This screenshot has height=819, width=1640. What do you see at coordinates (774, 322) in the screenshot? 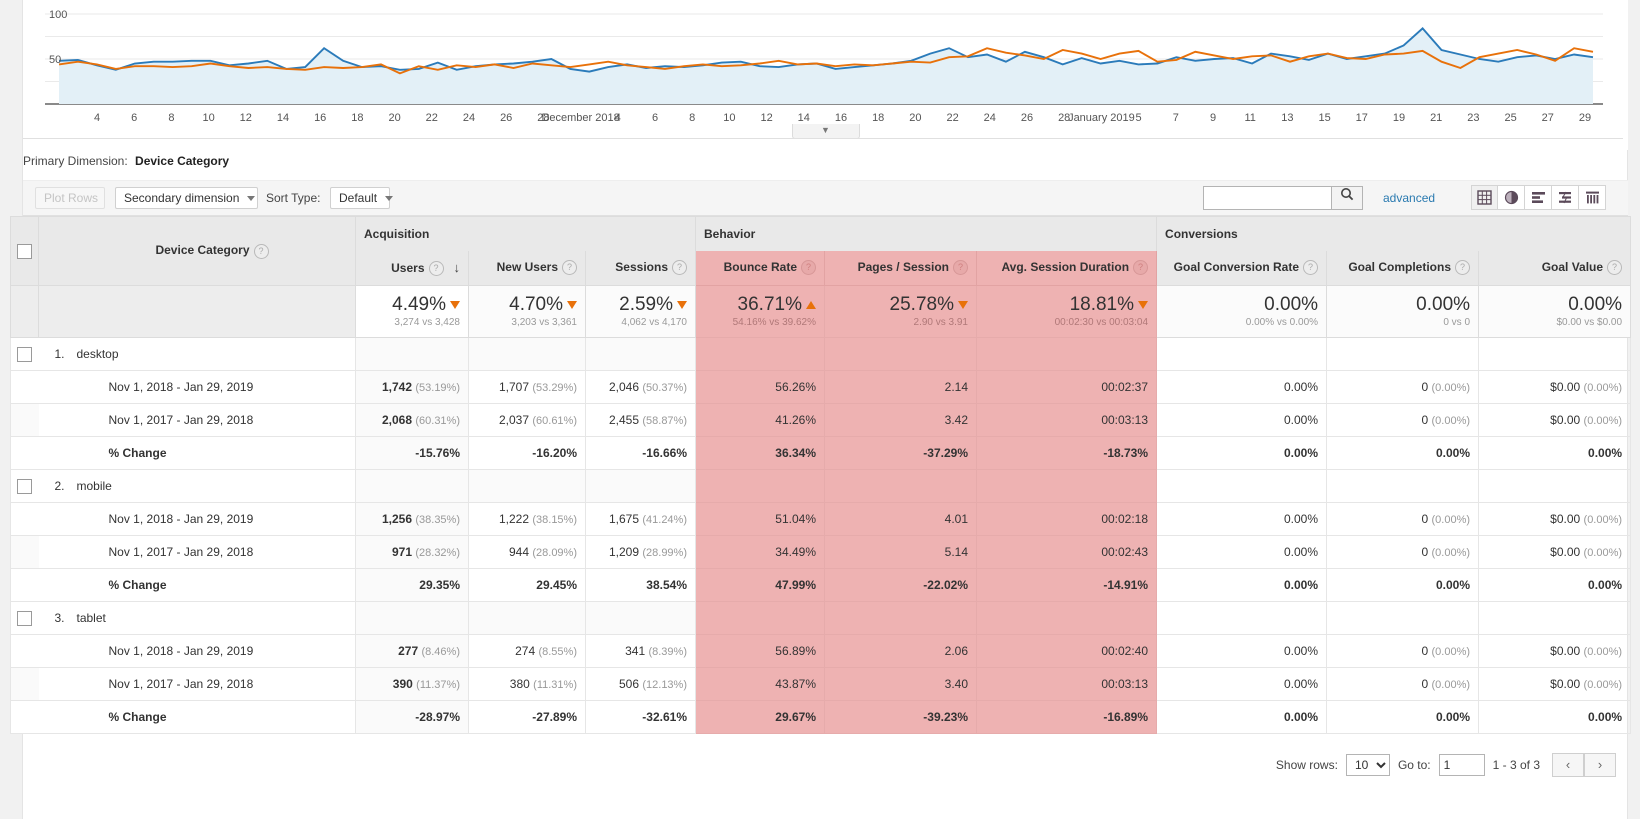
I see `summary-comparison: 54.16% vs 39.62%` at bounding box center [774, 322].